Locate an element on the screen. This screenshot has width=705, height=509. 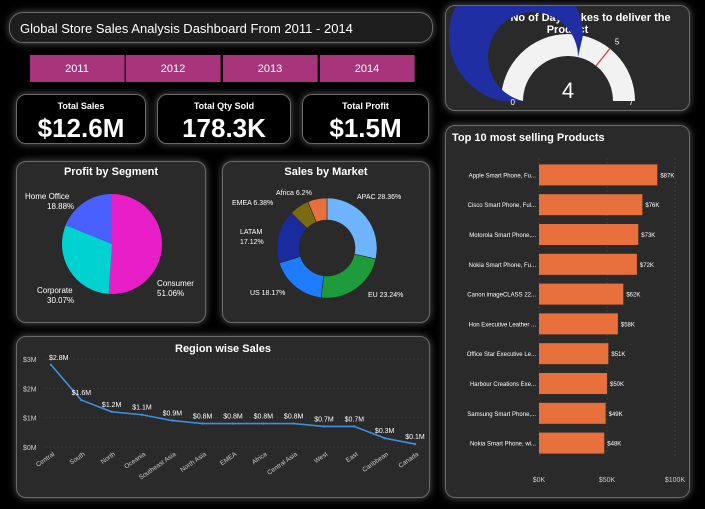
kpi-value: $12.6M is located at coordinates (81, 128).